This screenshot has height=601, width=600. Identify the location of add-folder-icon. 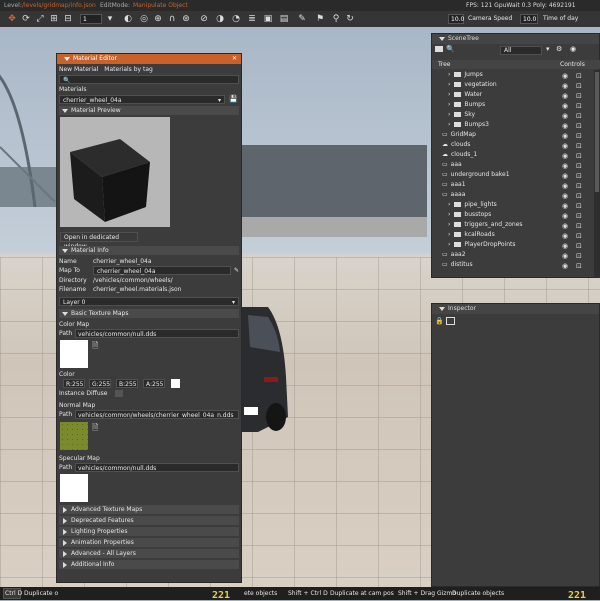
(439, 49).